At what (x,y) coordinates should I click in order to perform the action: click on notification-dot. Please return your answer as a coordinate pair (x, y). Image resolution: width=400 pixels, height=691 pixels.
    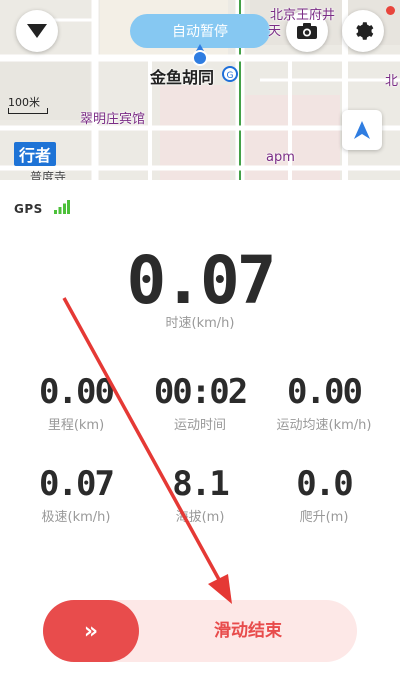
    Looking at the image, I should click on (390, 10).